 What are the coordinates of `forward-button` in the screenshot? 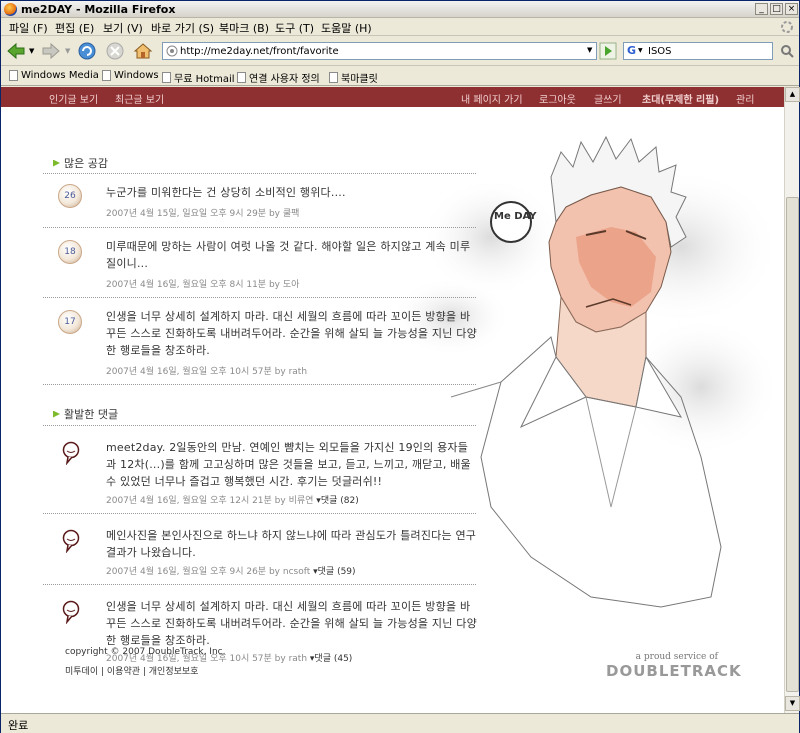 It's located at (51, 51).